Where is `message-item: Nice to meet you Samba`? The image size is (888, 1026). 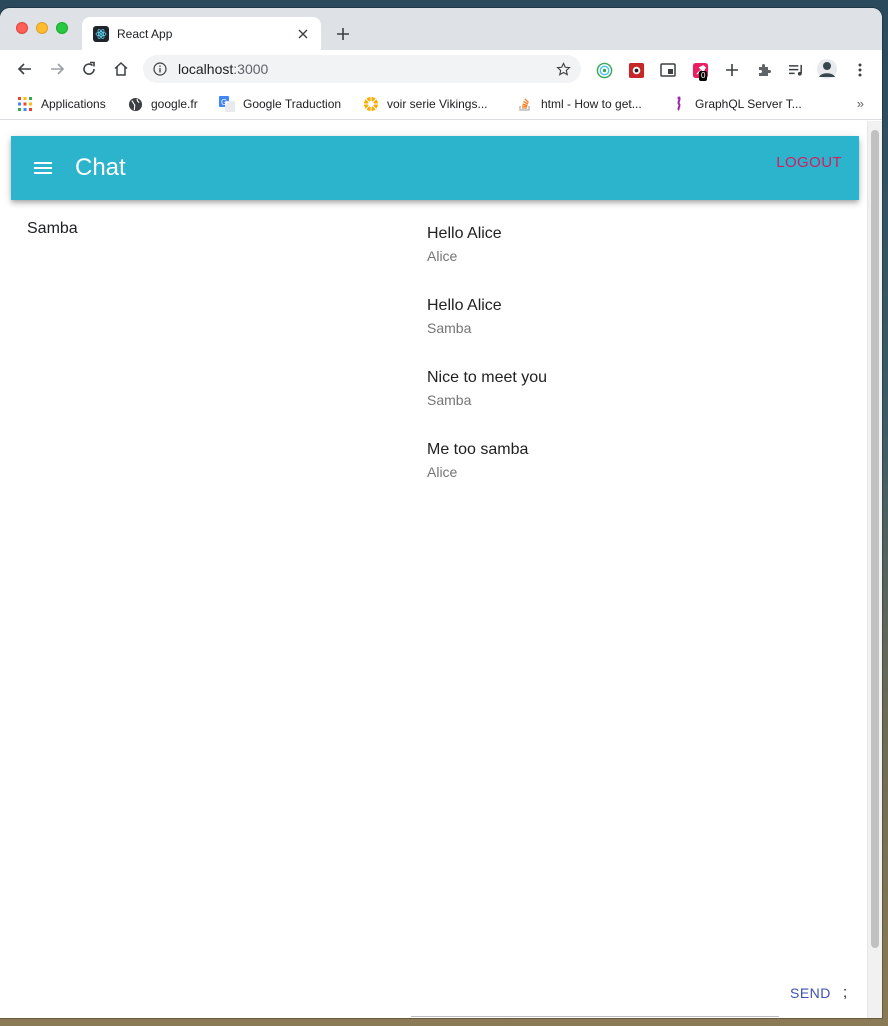
message-item: Nice to meet you Samba is located at coordinates (631, 396).